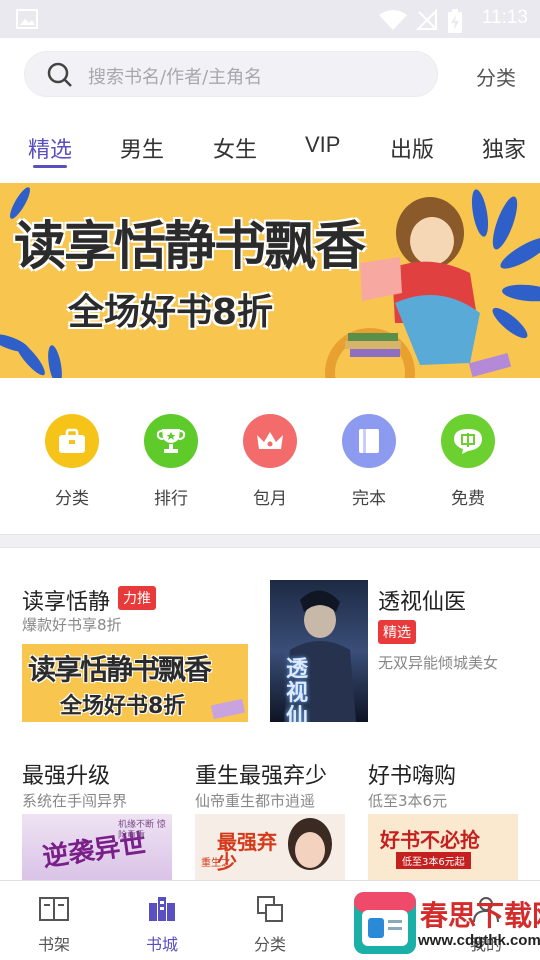 The image size is (540, 960). What do you see at coordinates (438, 663) in the screenshot?
I see `featured-right-subtitle: 无双异能倾城美女` at bounding box center [438, 663].